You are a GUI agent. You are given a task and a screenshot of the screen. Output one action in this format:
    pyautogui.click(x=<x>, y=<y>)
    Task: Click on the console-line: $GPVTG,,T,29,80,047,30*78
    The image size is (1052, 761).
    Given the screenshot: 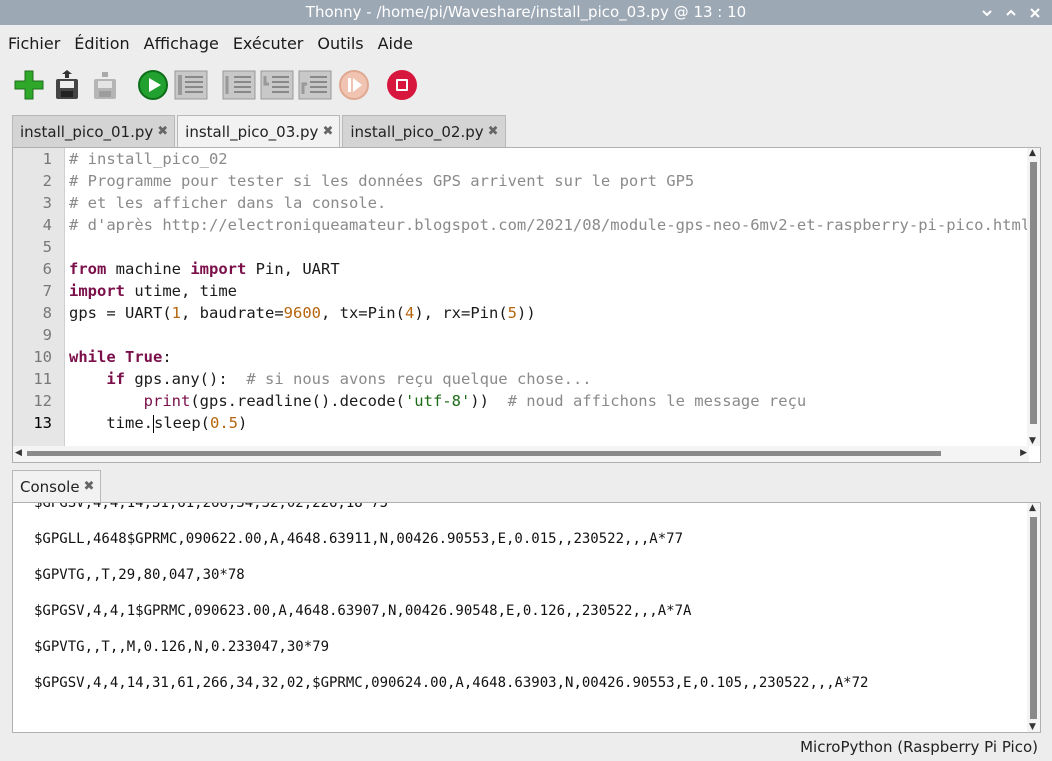 What is the action you would take?
    pyautogui.click(x=139, y=575)
    